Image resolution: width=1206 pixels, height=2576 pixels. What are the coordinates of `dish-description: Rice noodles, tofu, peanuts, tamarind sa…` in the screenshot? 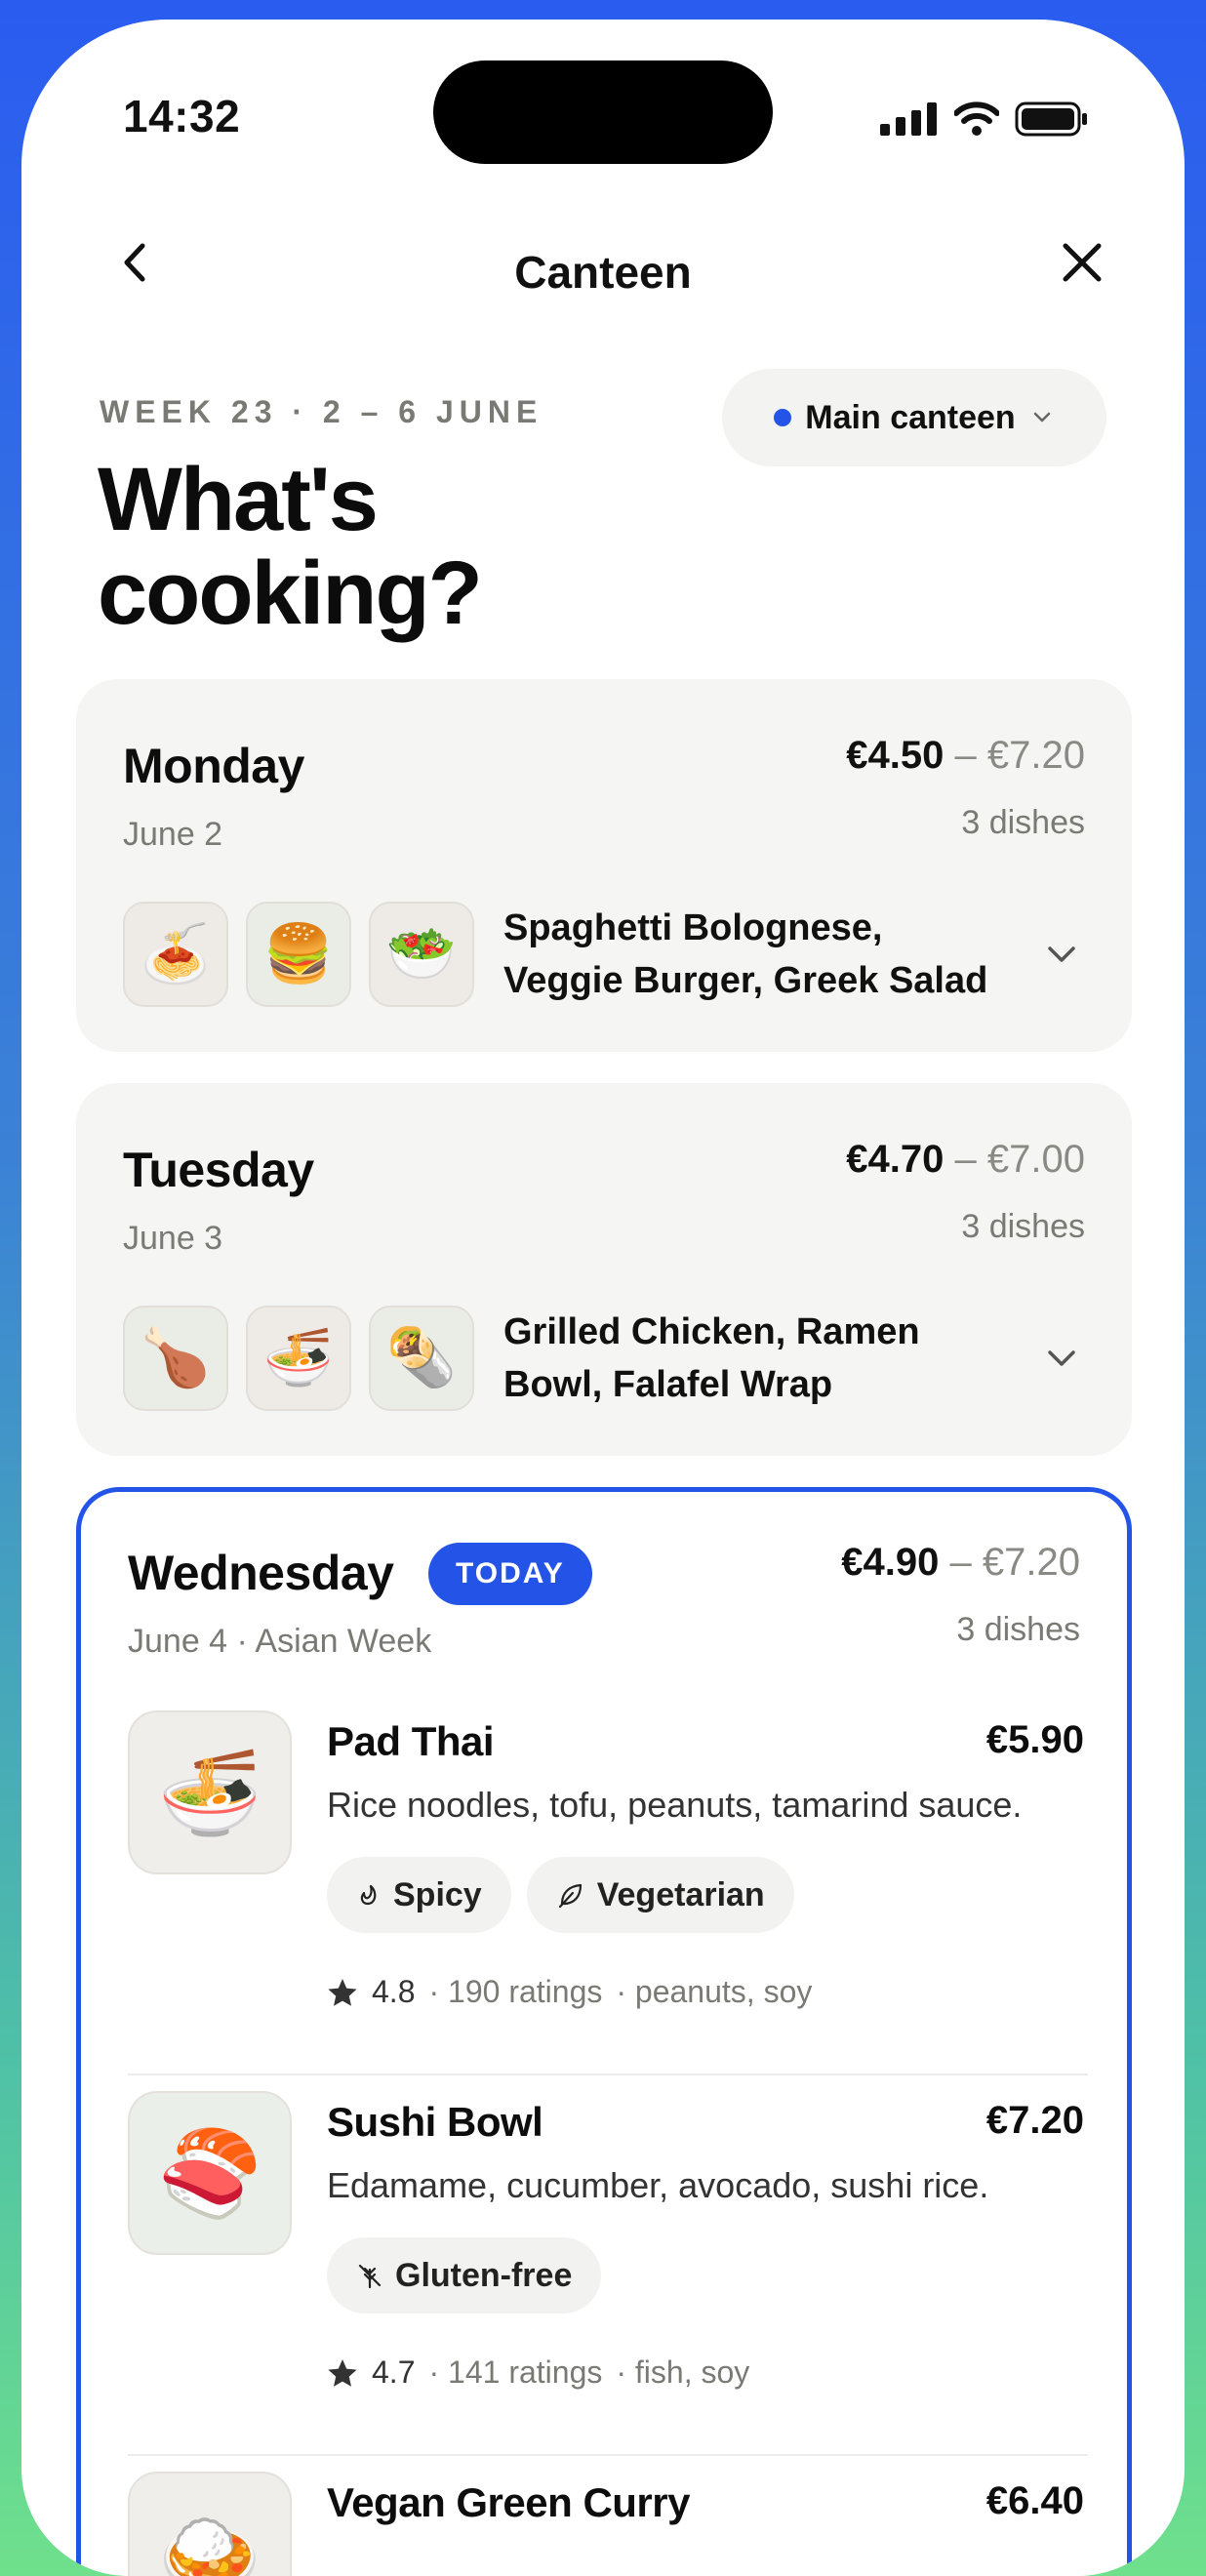 It's located at (675, 1805).